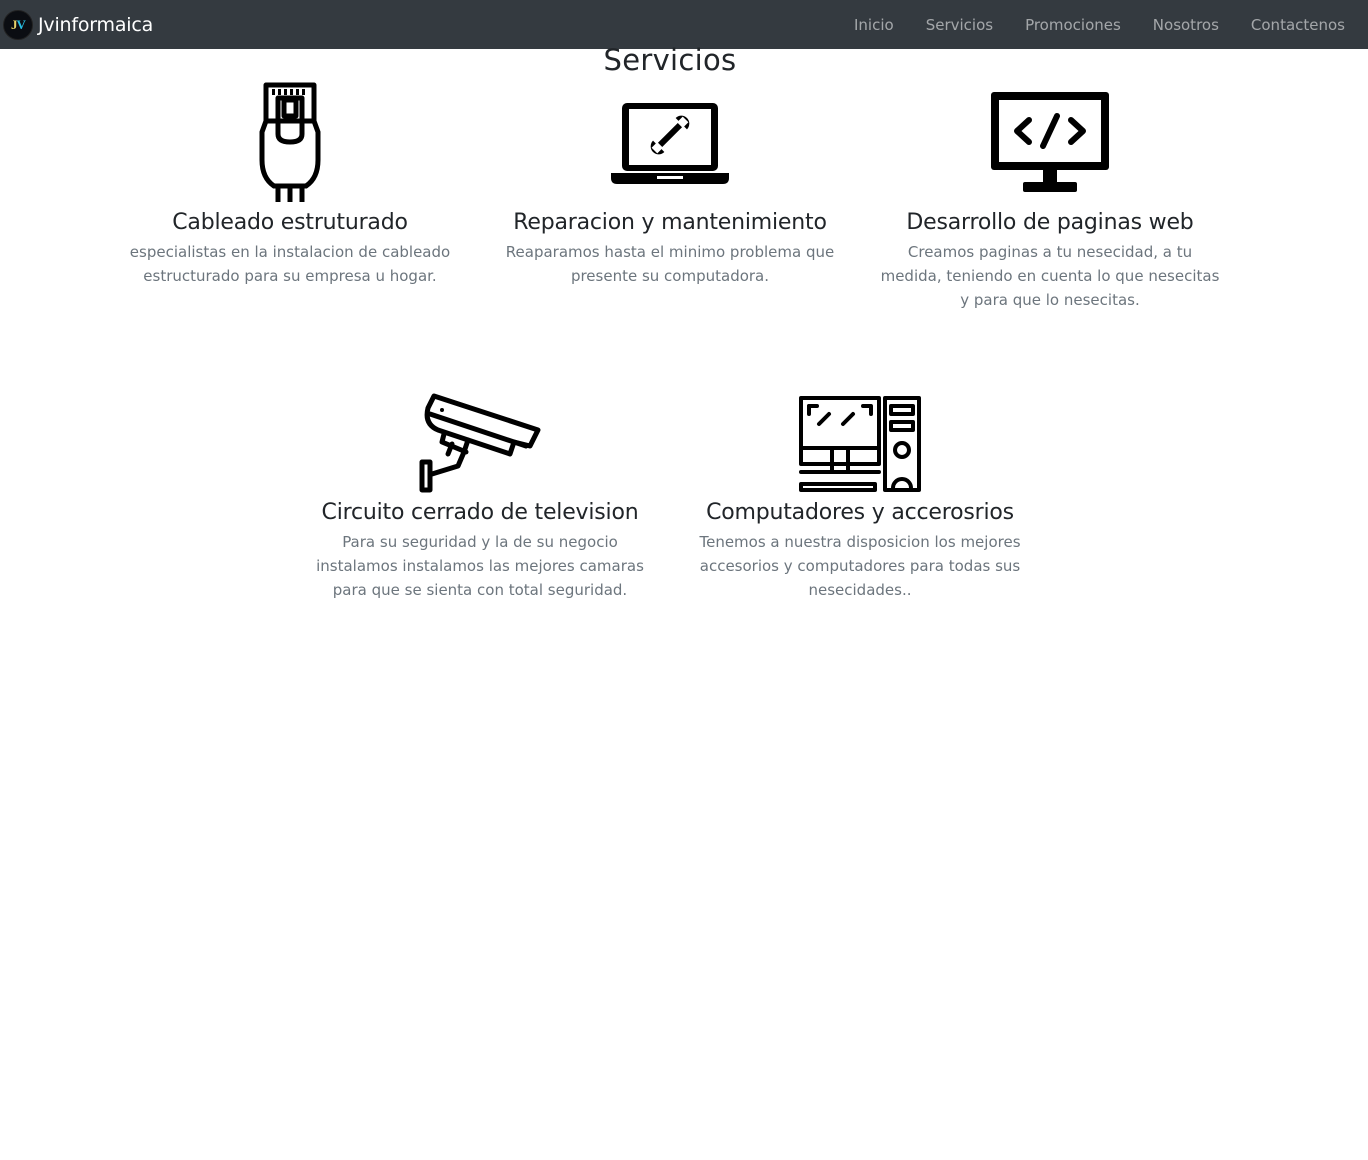 This screenshot has width=1368, height=1160. I want to click on ethernet-cable-icon, so click(290, 143).